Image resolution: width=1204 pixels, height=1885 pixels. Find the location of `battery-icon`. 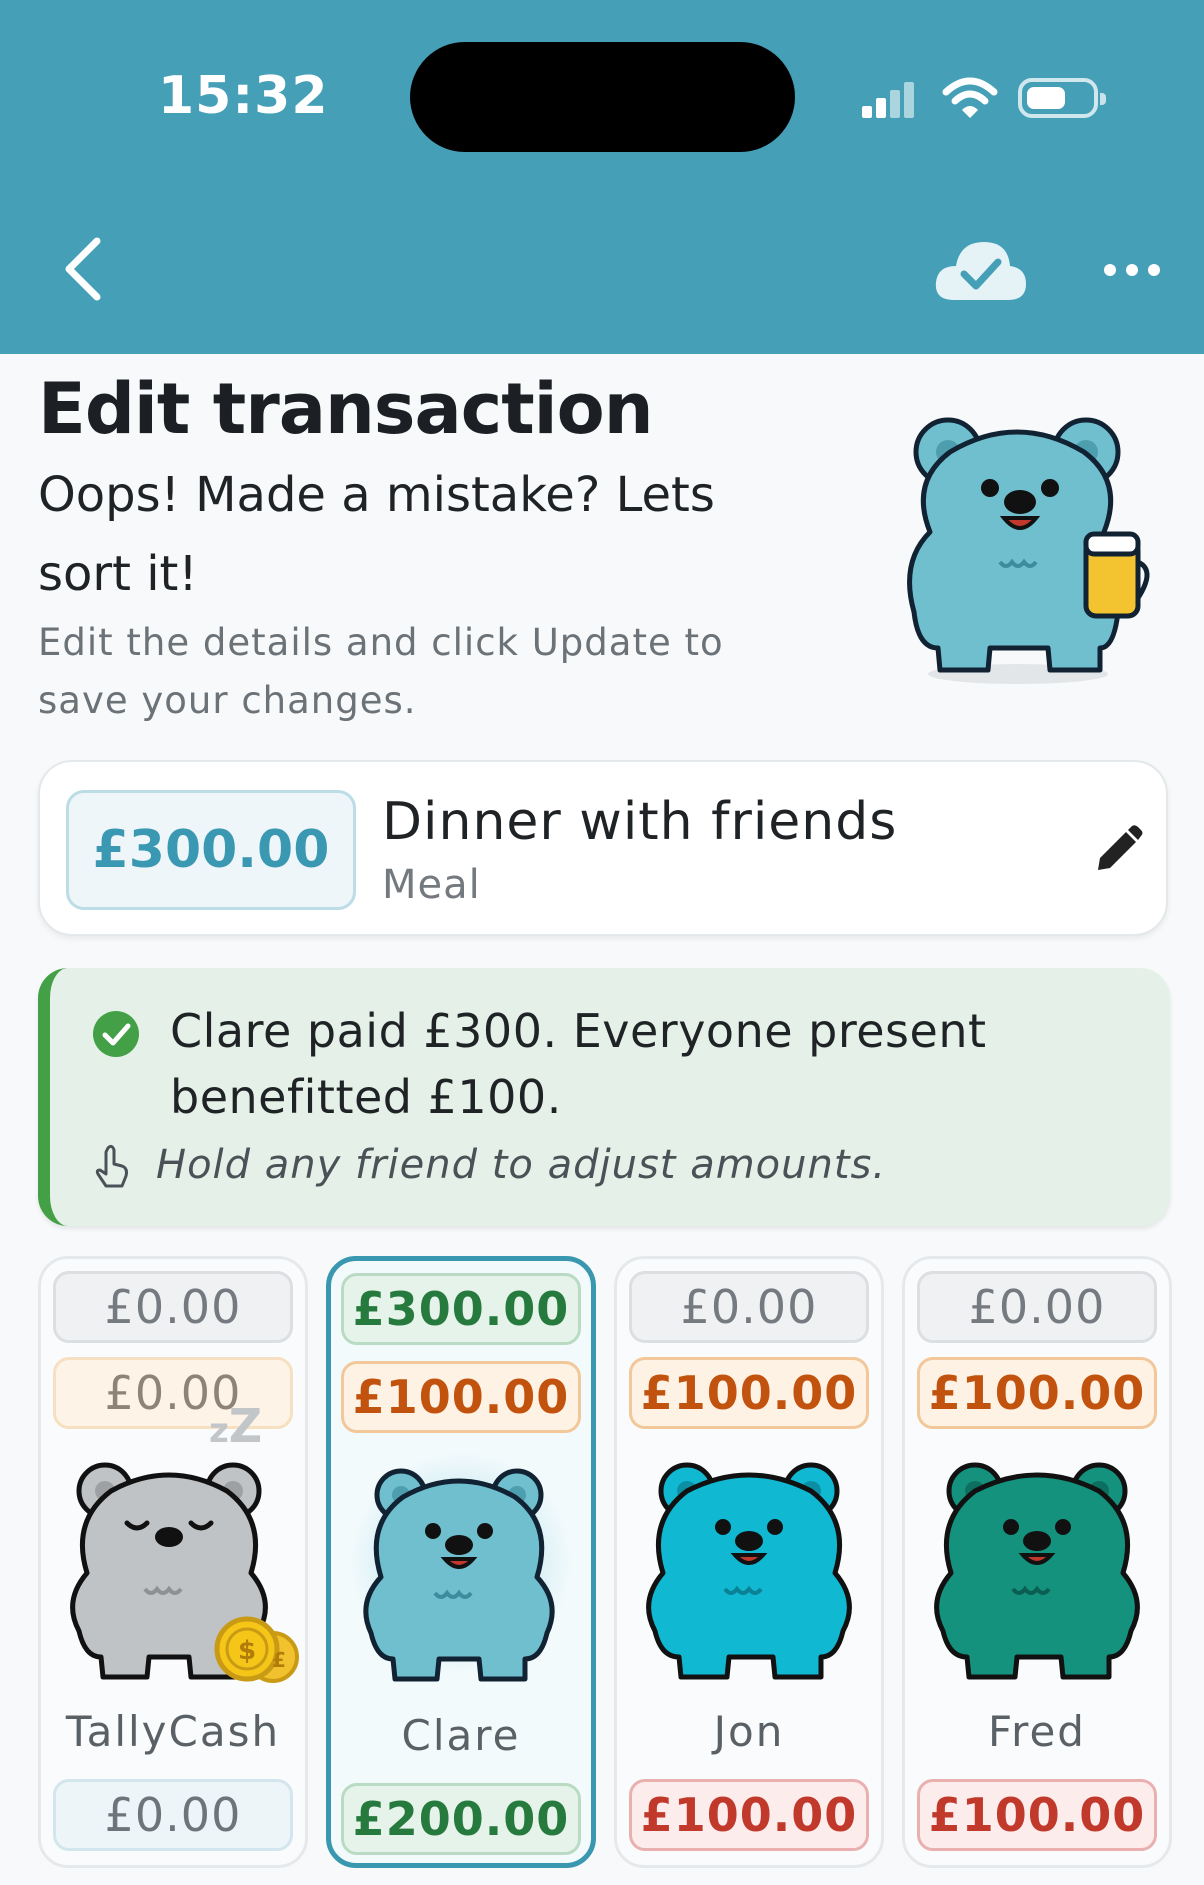

battery-icon is located at coordinates (1062, 98).